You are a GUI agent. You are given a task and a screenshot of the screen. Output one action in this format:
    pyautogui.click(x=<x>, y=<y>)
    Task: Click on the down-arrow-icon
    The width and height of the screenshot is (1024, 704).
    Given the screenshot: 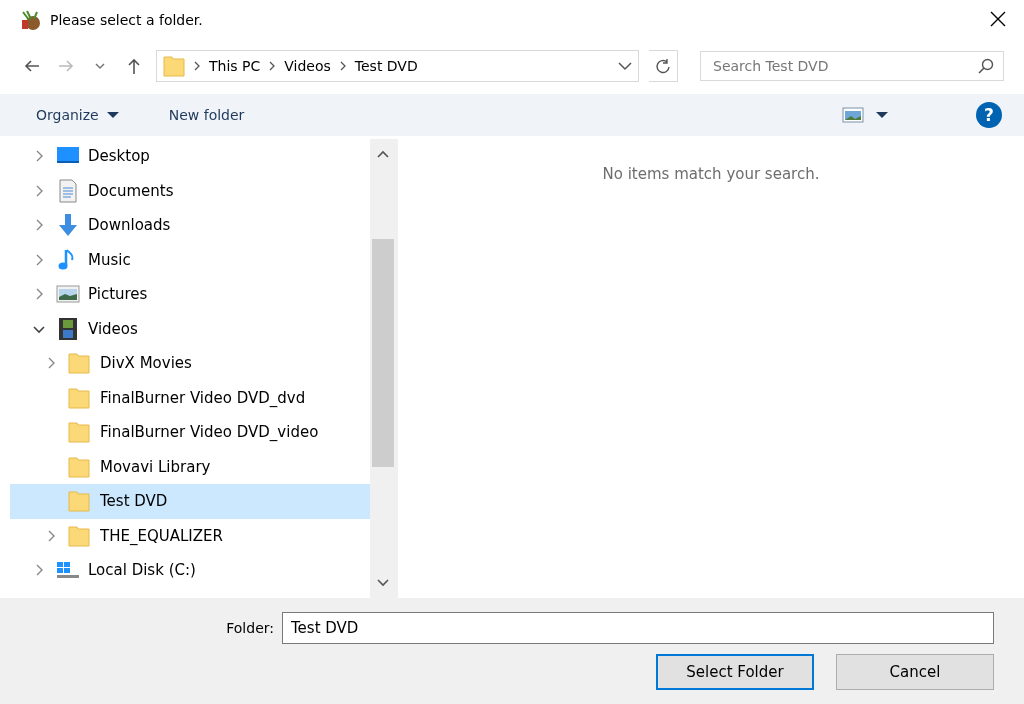 What is the action you would take?
    pyautogui.click(x=68, y=225)
    